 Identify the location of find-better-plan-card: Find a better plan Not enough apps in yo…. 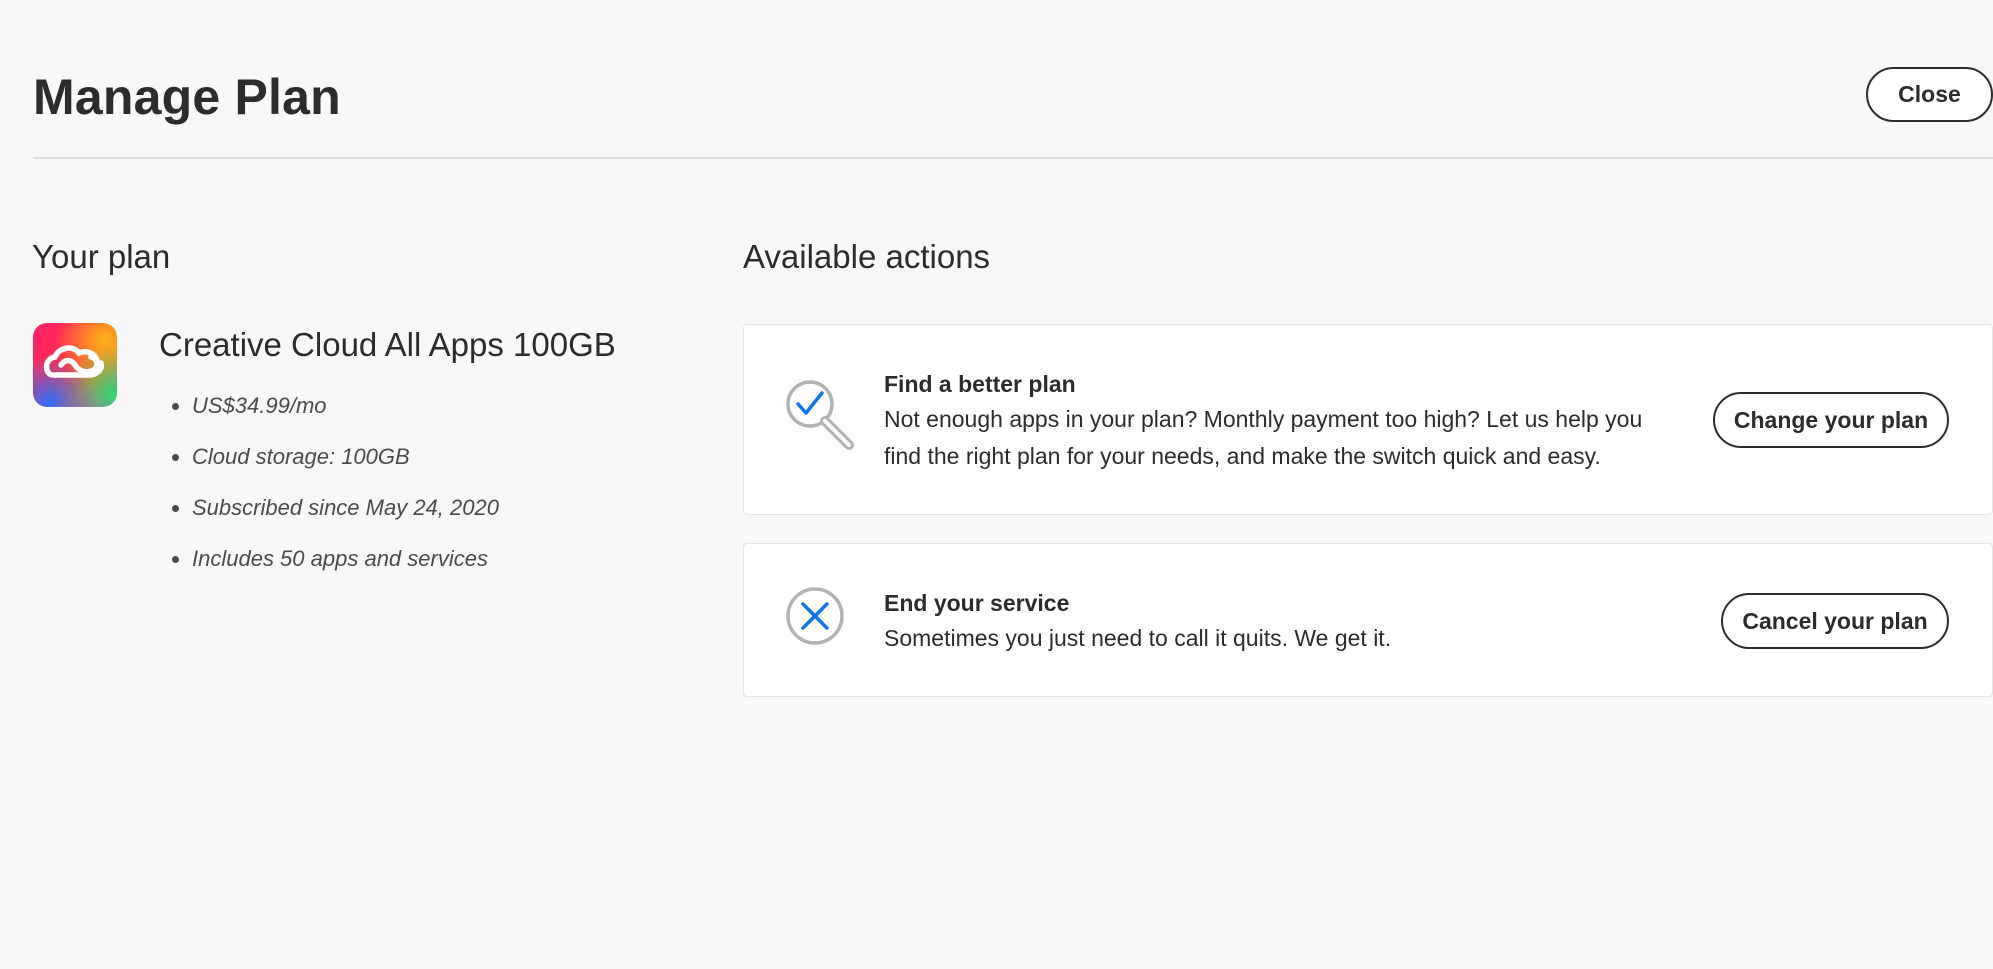
(1368, 419).